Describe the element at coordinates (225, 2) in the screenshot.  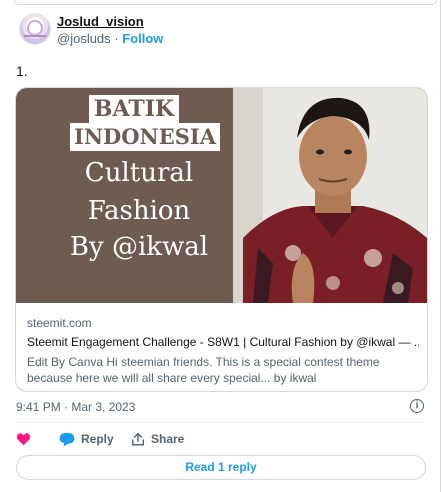
I see `previous-tweet-edge` at that location.